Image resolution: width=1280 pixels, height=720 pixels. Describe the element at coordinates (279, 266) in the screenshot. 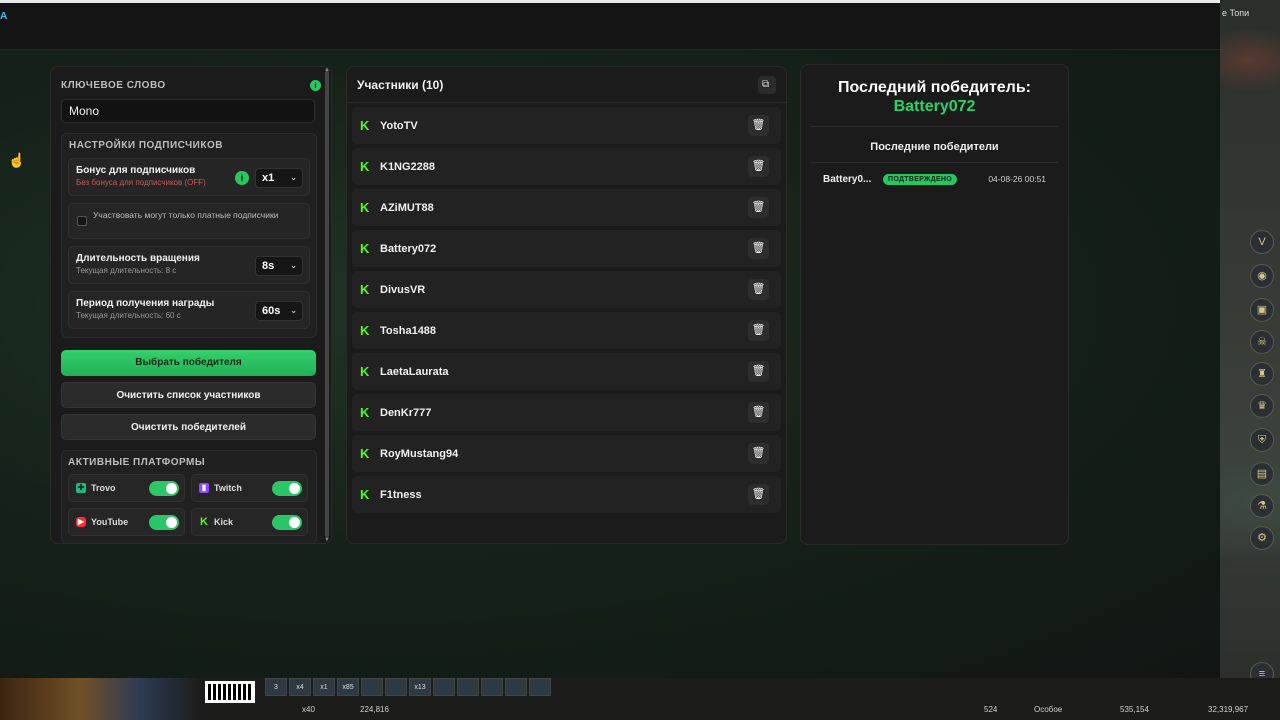

I see `spin-select: 8s ⌄` at that location.